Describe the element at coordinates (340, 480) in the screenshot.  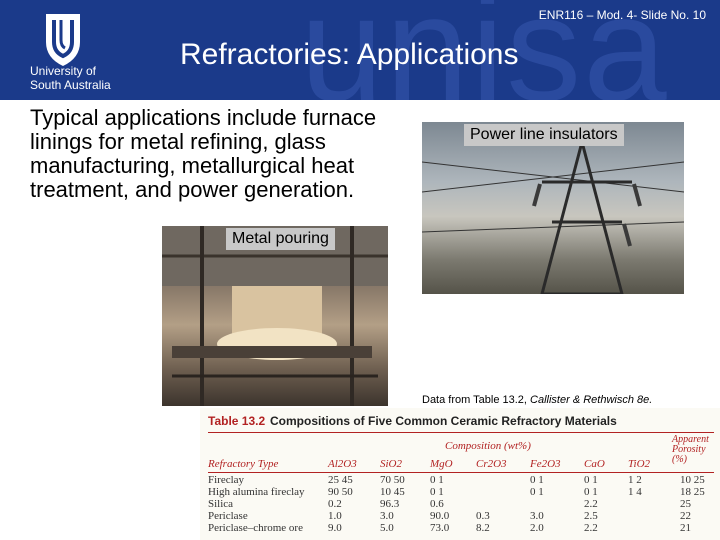
I see `table-cell: 25 45` at that location.